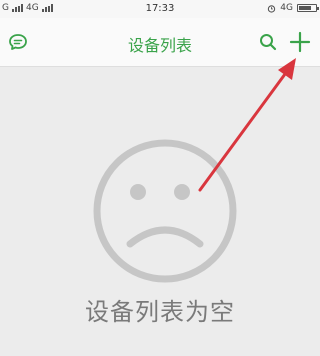 This screenshot has height=356, width=320. I want to click on search-button, so click(268, 42).